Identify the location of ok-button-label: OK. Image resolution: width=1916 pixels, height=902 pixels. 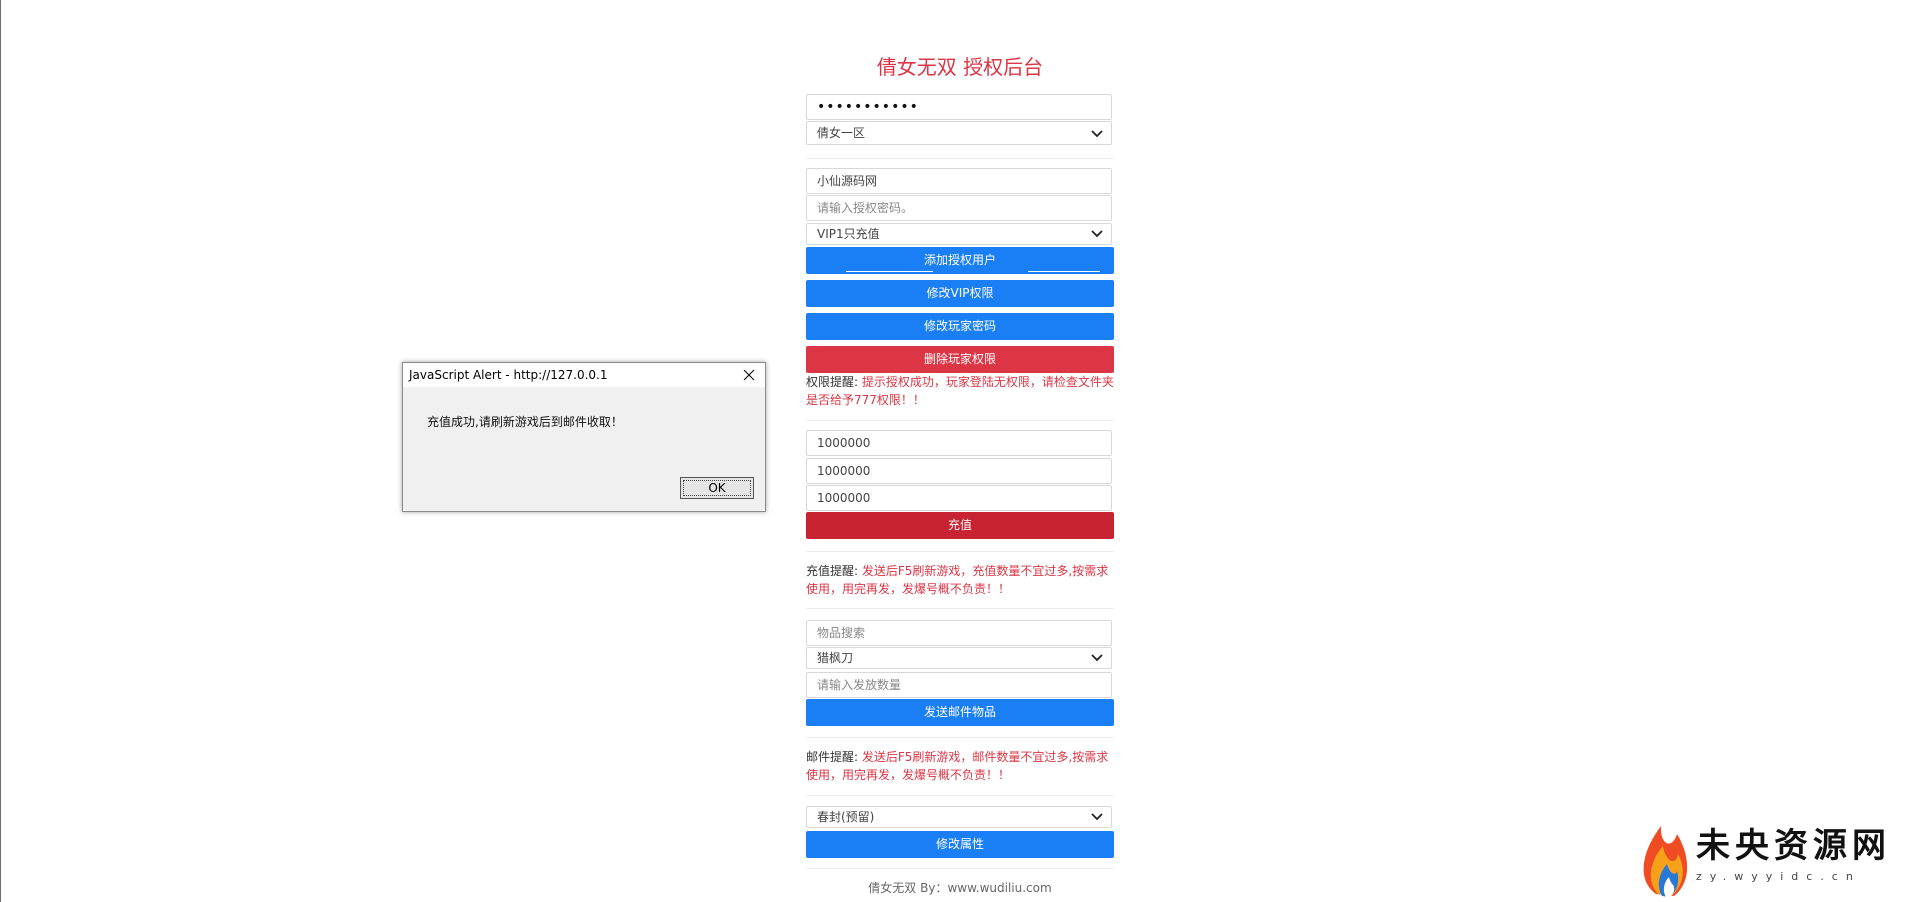
(717, 488).